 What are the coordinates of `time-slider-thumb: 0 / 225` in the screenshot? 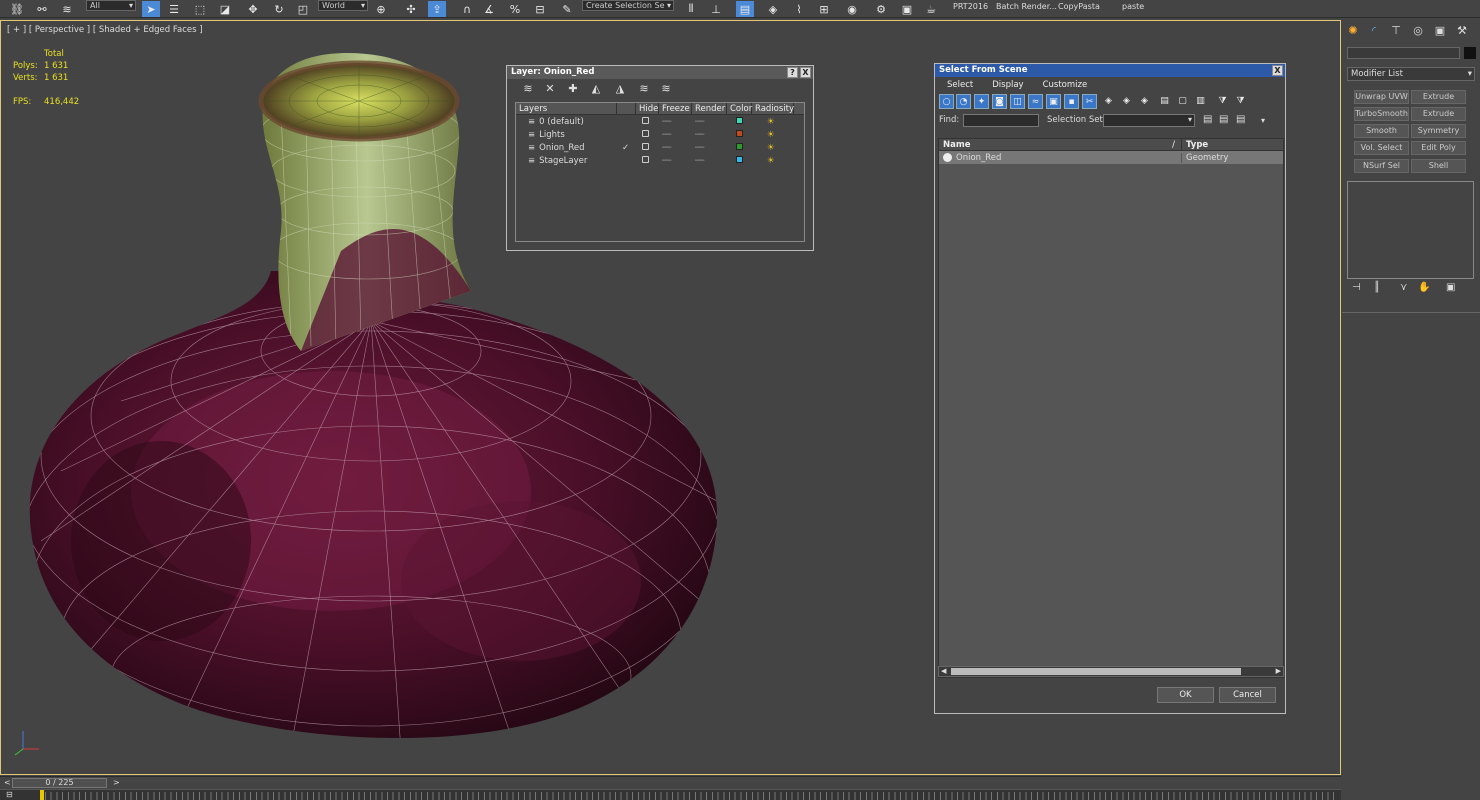 It's located at (59, 783).